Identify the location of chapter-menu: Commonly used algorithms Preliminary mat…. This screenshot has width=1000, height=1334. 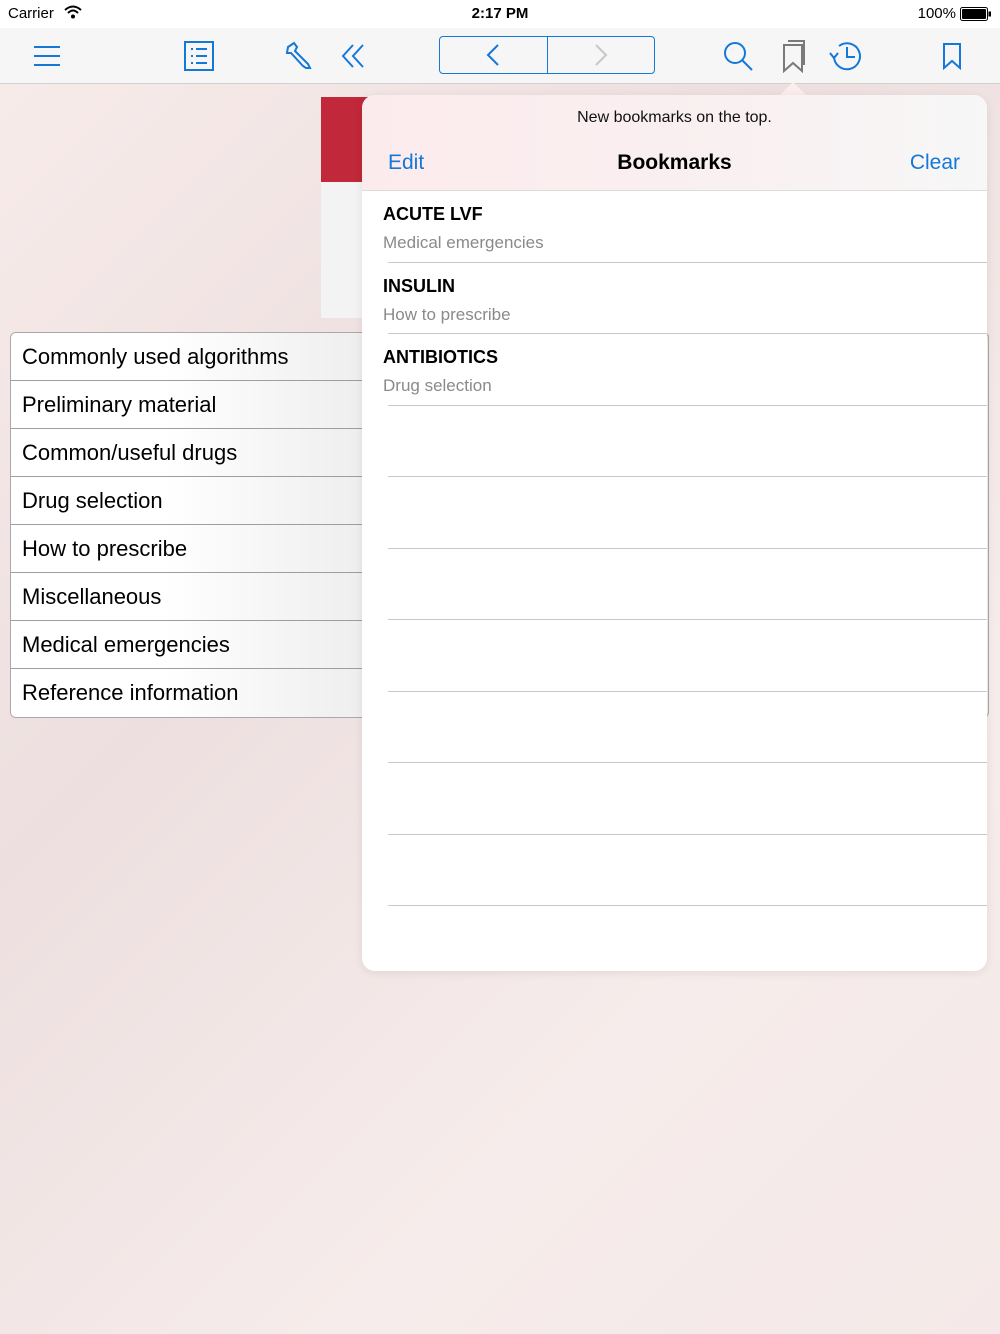
(200, 525).